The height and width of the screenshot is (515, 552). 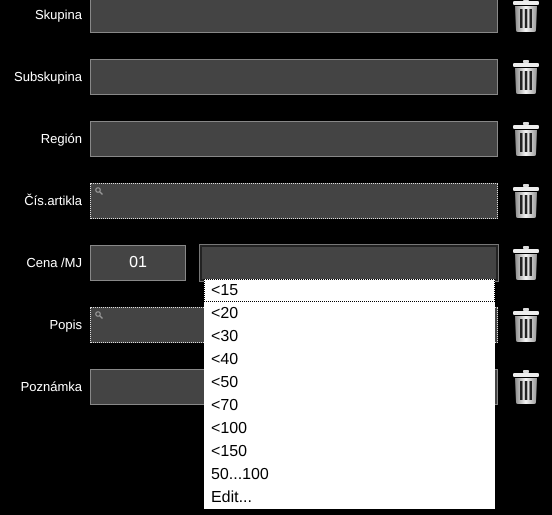 I want to click on field-label: Poznámka, so click(x=51, y=387).